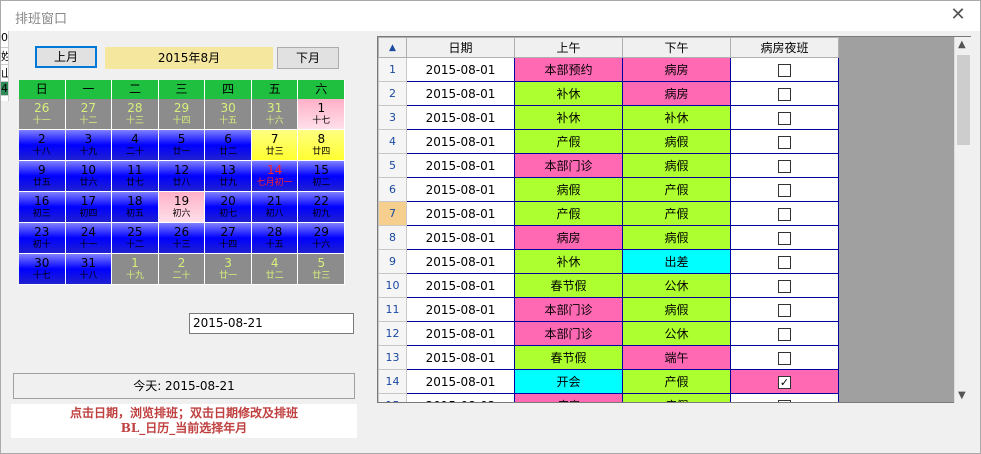  I want to click on cell-am-shift: 产假, so click(568, 213).